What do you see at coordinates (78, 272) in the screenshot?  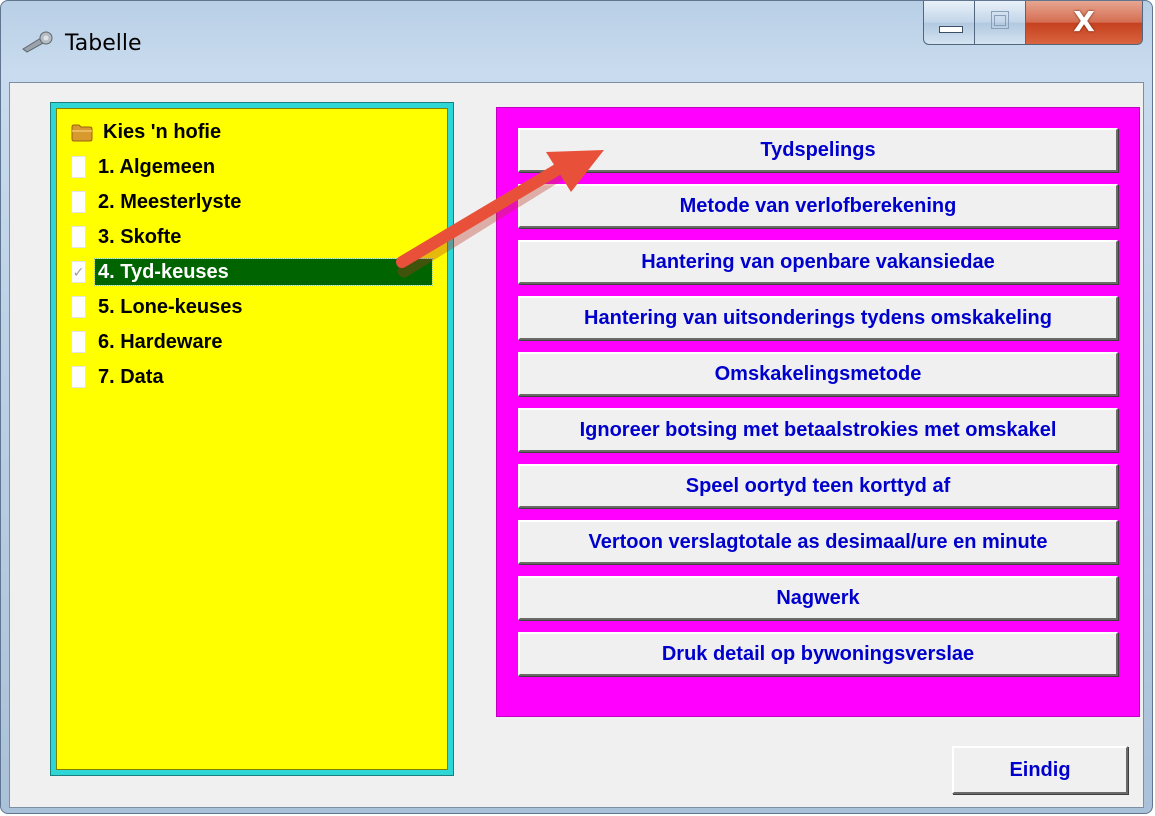 I see `checked-document-icon: ✓` at bounding box center [78, 272].